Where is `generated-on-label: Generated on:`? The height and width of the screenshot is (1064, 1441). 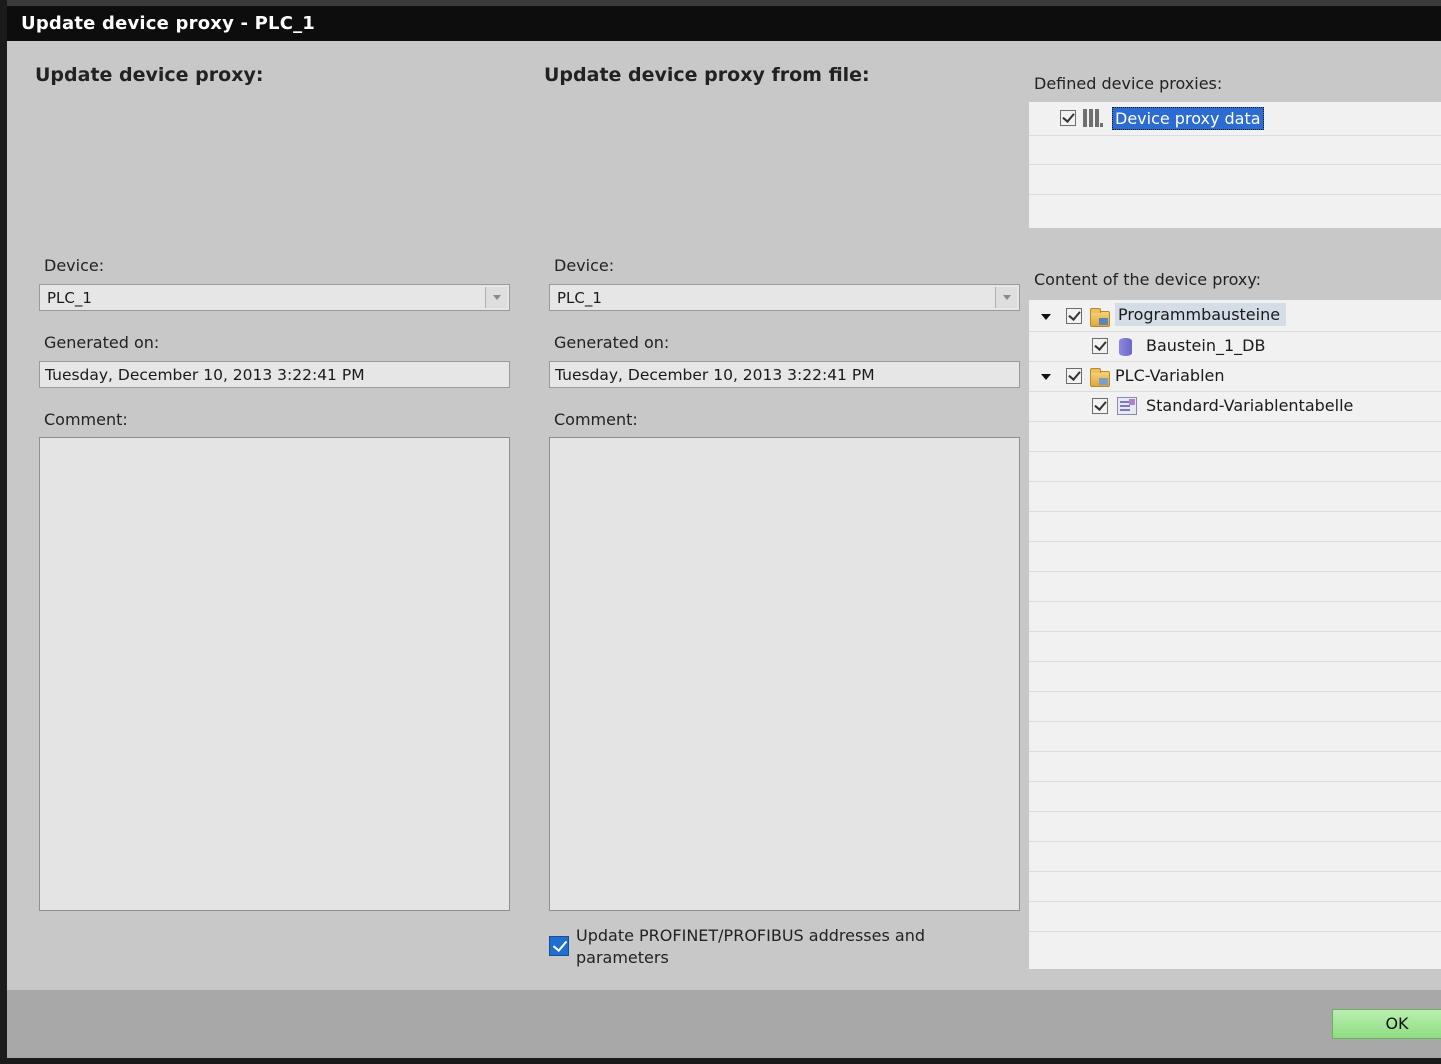 generated-on-label: Generated on: is located at coordinates (102, 342).